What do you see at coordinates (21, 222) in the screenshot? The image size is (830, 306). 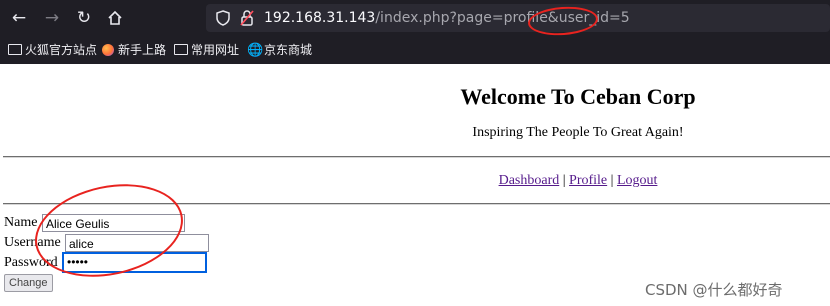 I see `name-label: Name` at bounding box center [21, 222].